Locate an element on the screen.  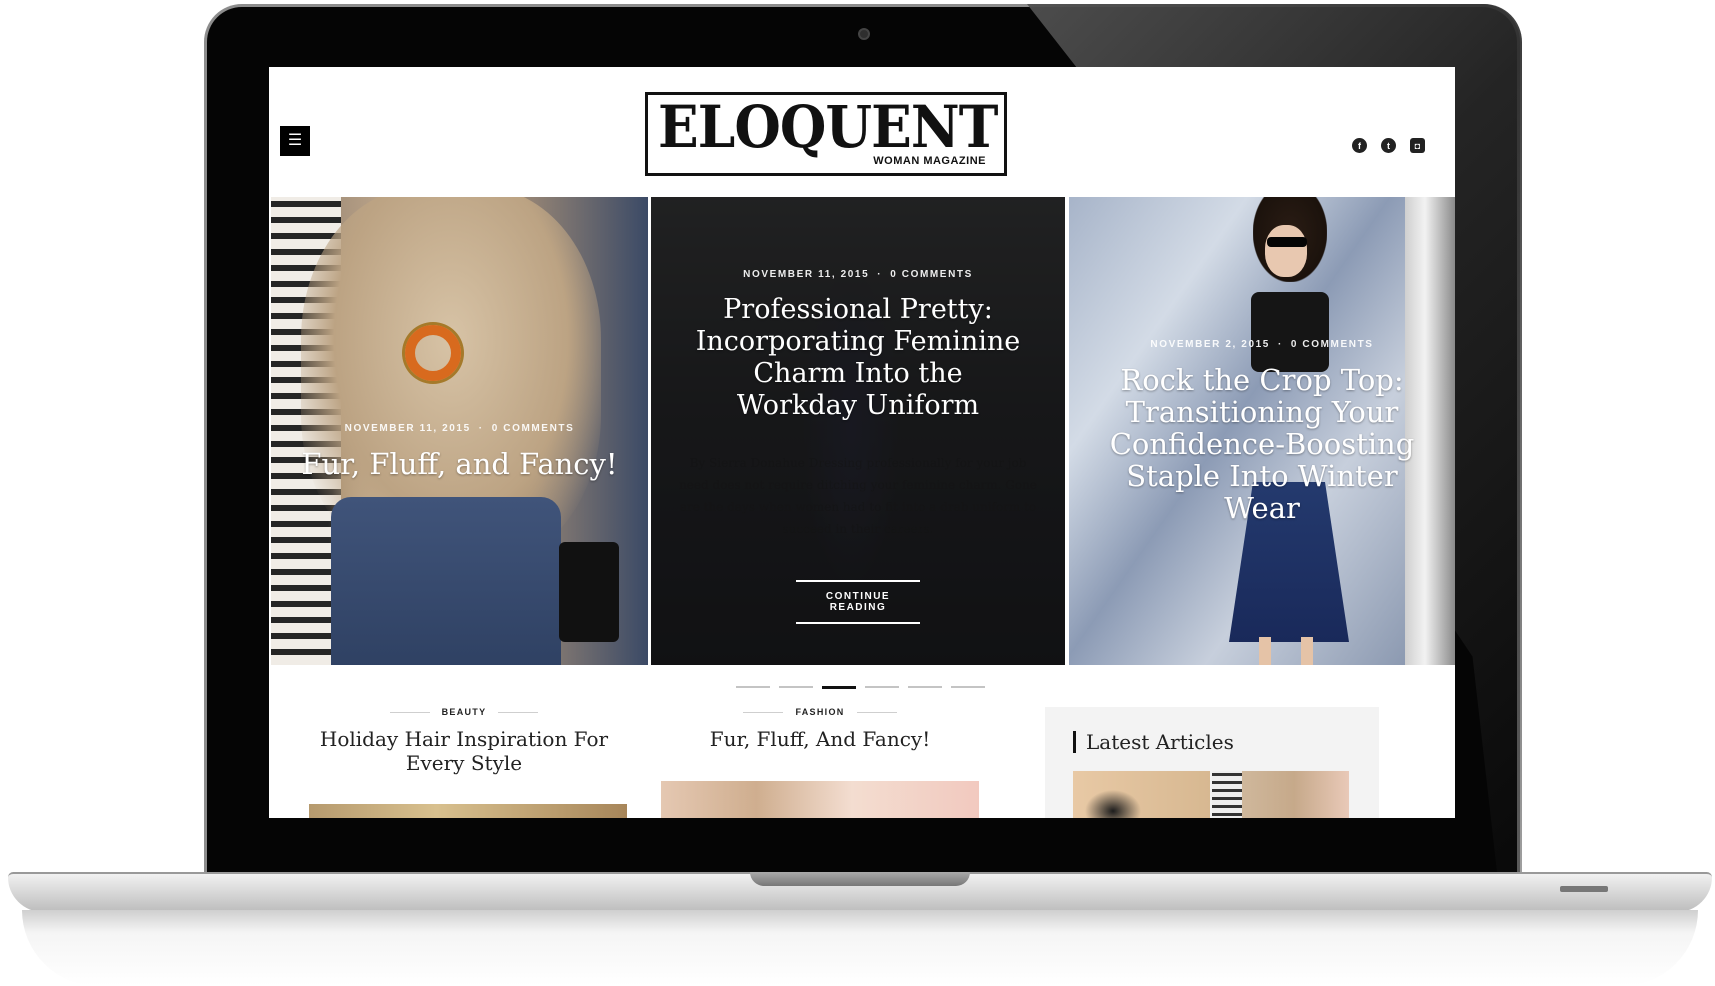
logo-word: ELOQUENT is located at coordinates (828, 127).